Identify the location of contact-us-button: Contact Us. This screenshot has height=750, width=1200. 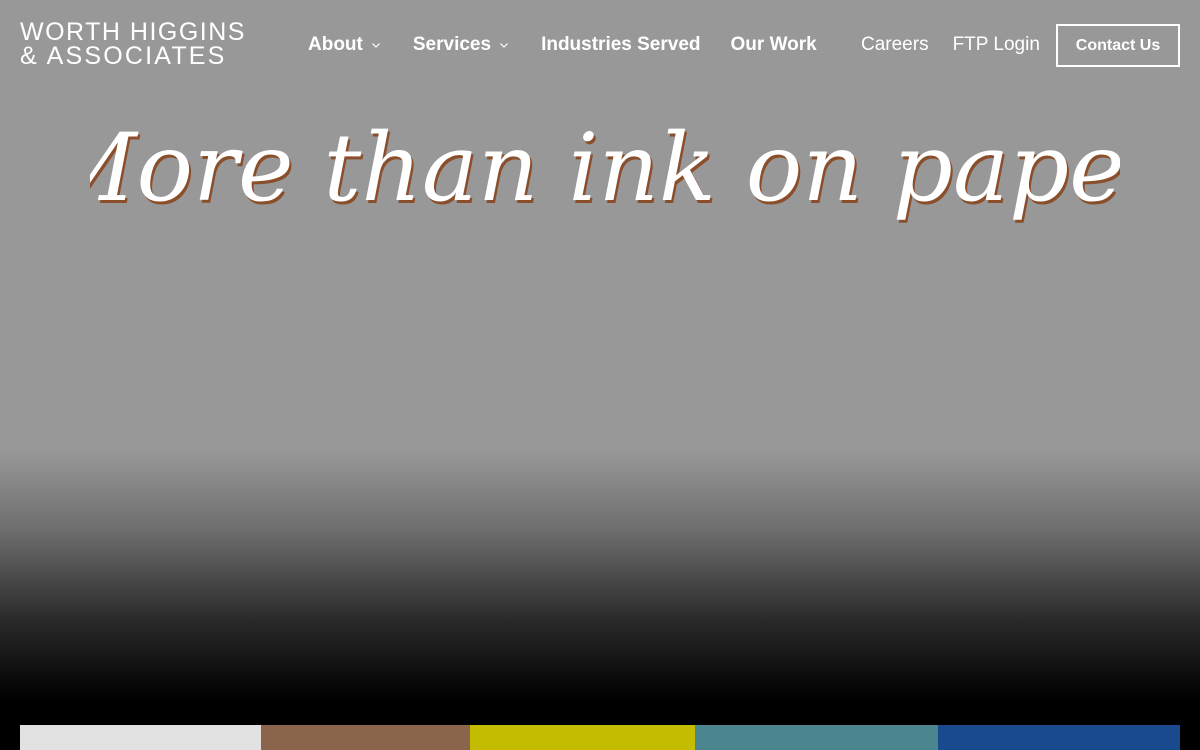
(1118, 45).